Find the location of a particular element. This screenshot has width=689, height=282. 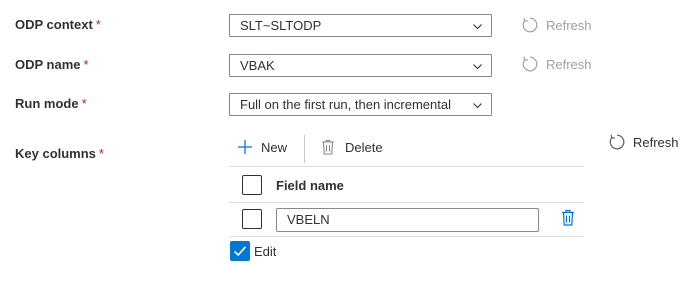

table-header-divider is located at coordinates (406, 202).